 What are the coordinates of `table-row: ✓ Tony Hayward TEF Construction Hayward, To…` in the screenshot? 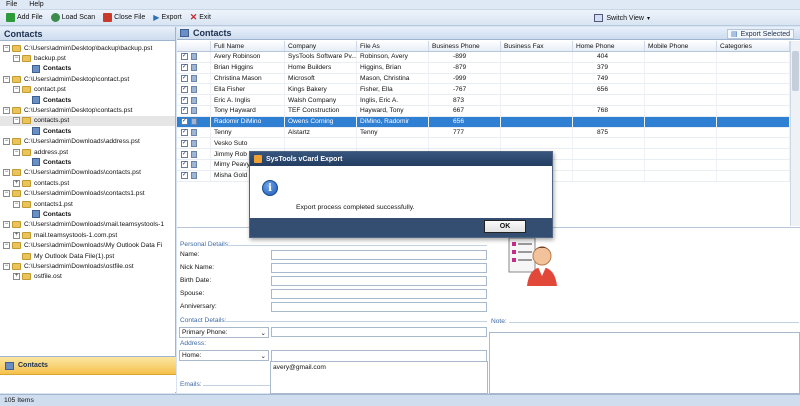 It's located at (483, 111).